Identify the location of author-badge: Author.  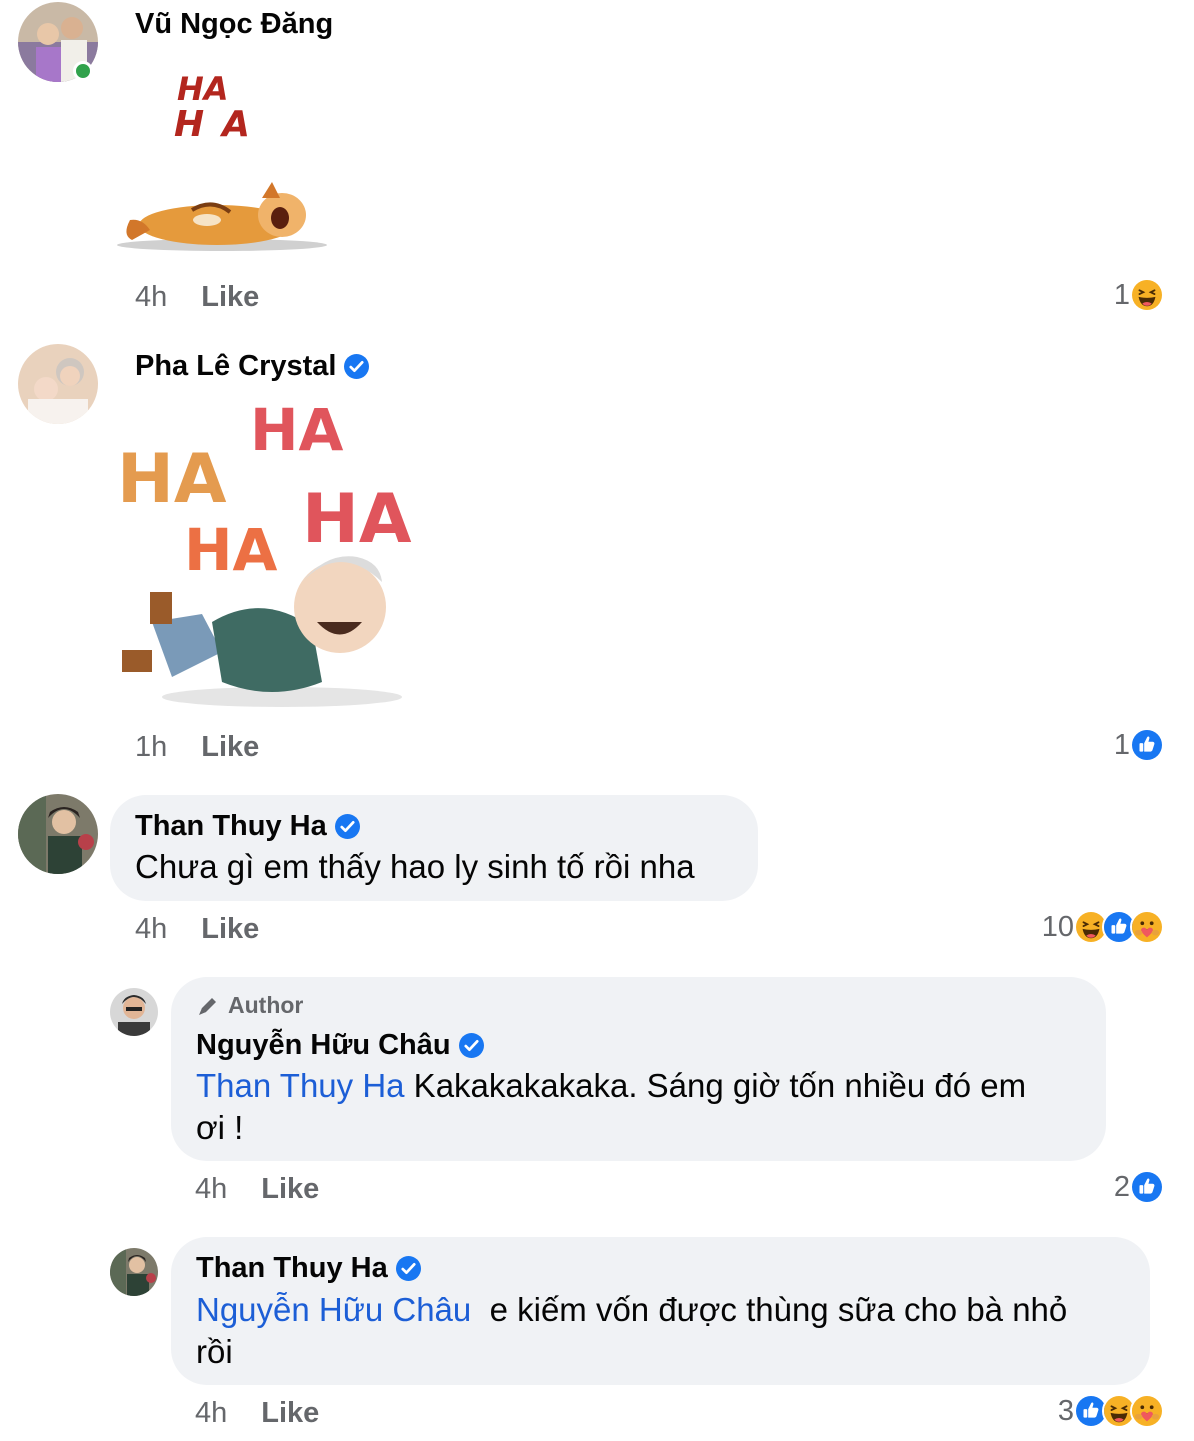
(249, 1005).